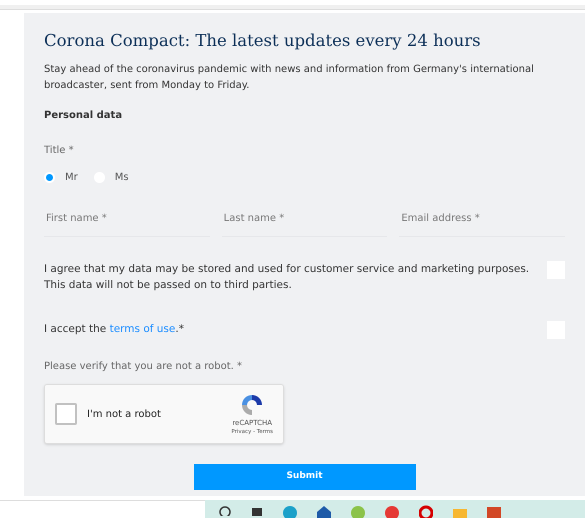 Image resolution: width=585 pixels, height=518 pixels. I want to click on radio-option: Ms, so click(111, 178).